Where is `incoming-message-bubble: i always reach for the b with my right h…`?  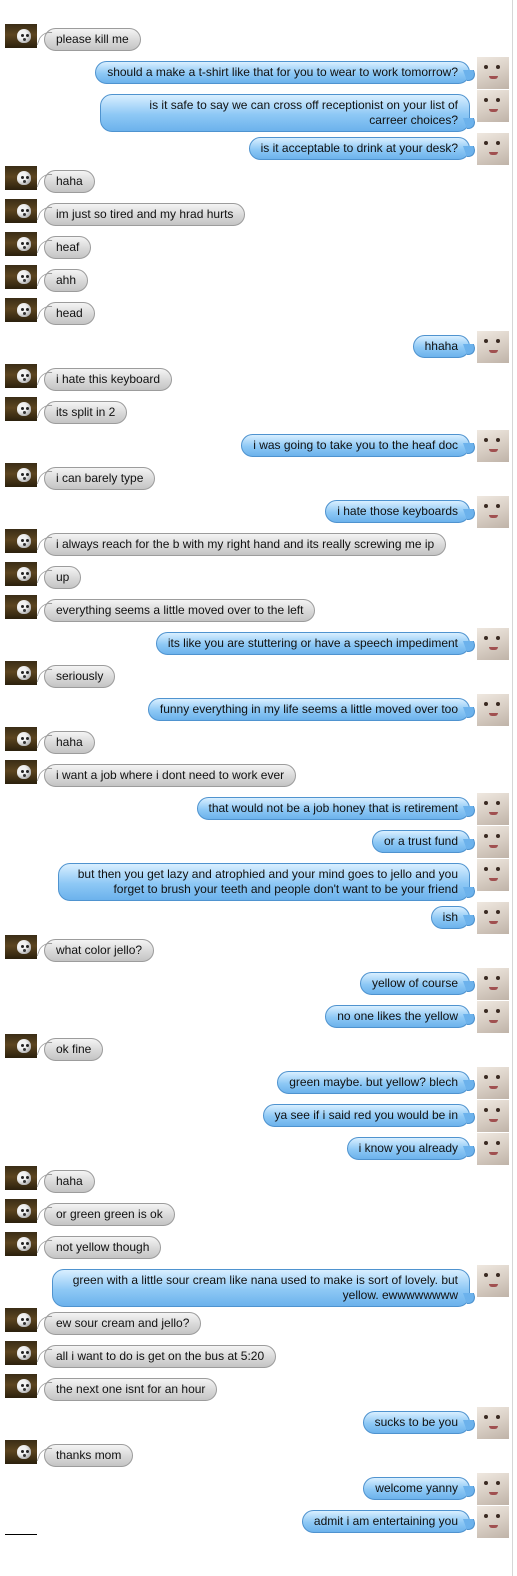
incoming-message-bubble: i always reach for the b with my right h… is located at coordinates (245, 544).